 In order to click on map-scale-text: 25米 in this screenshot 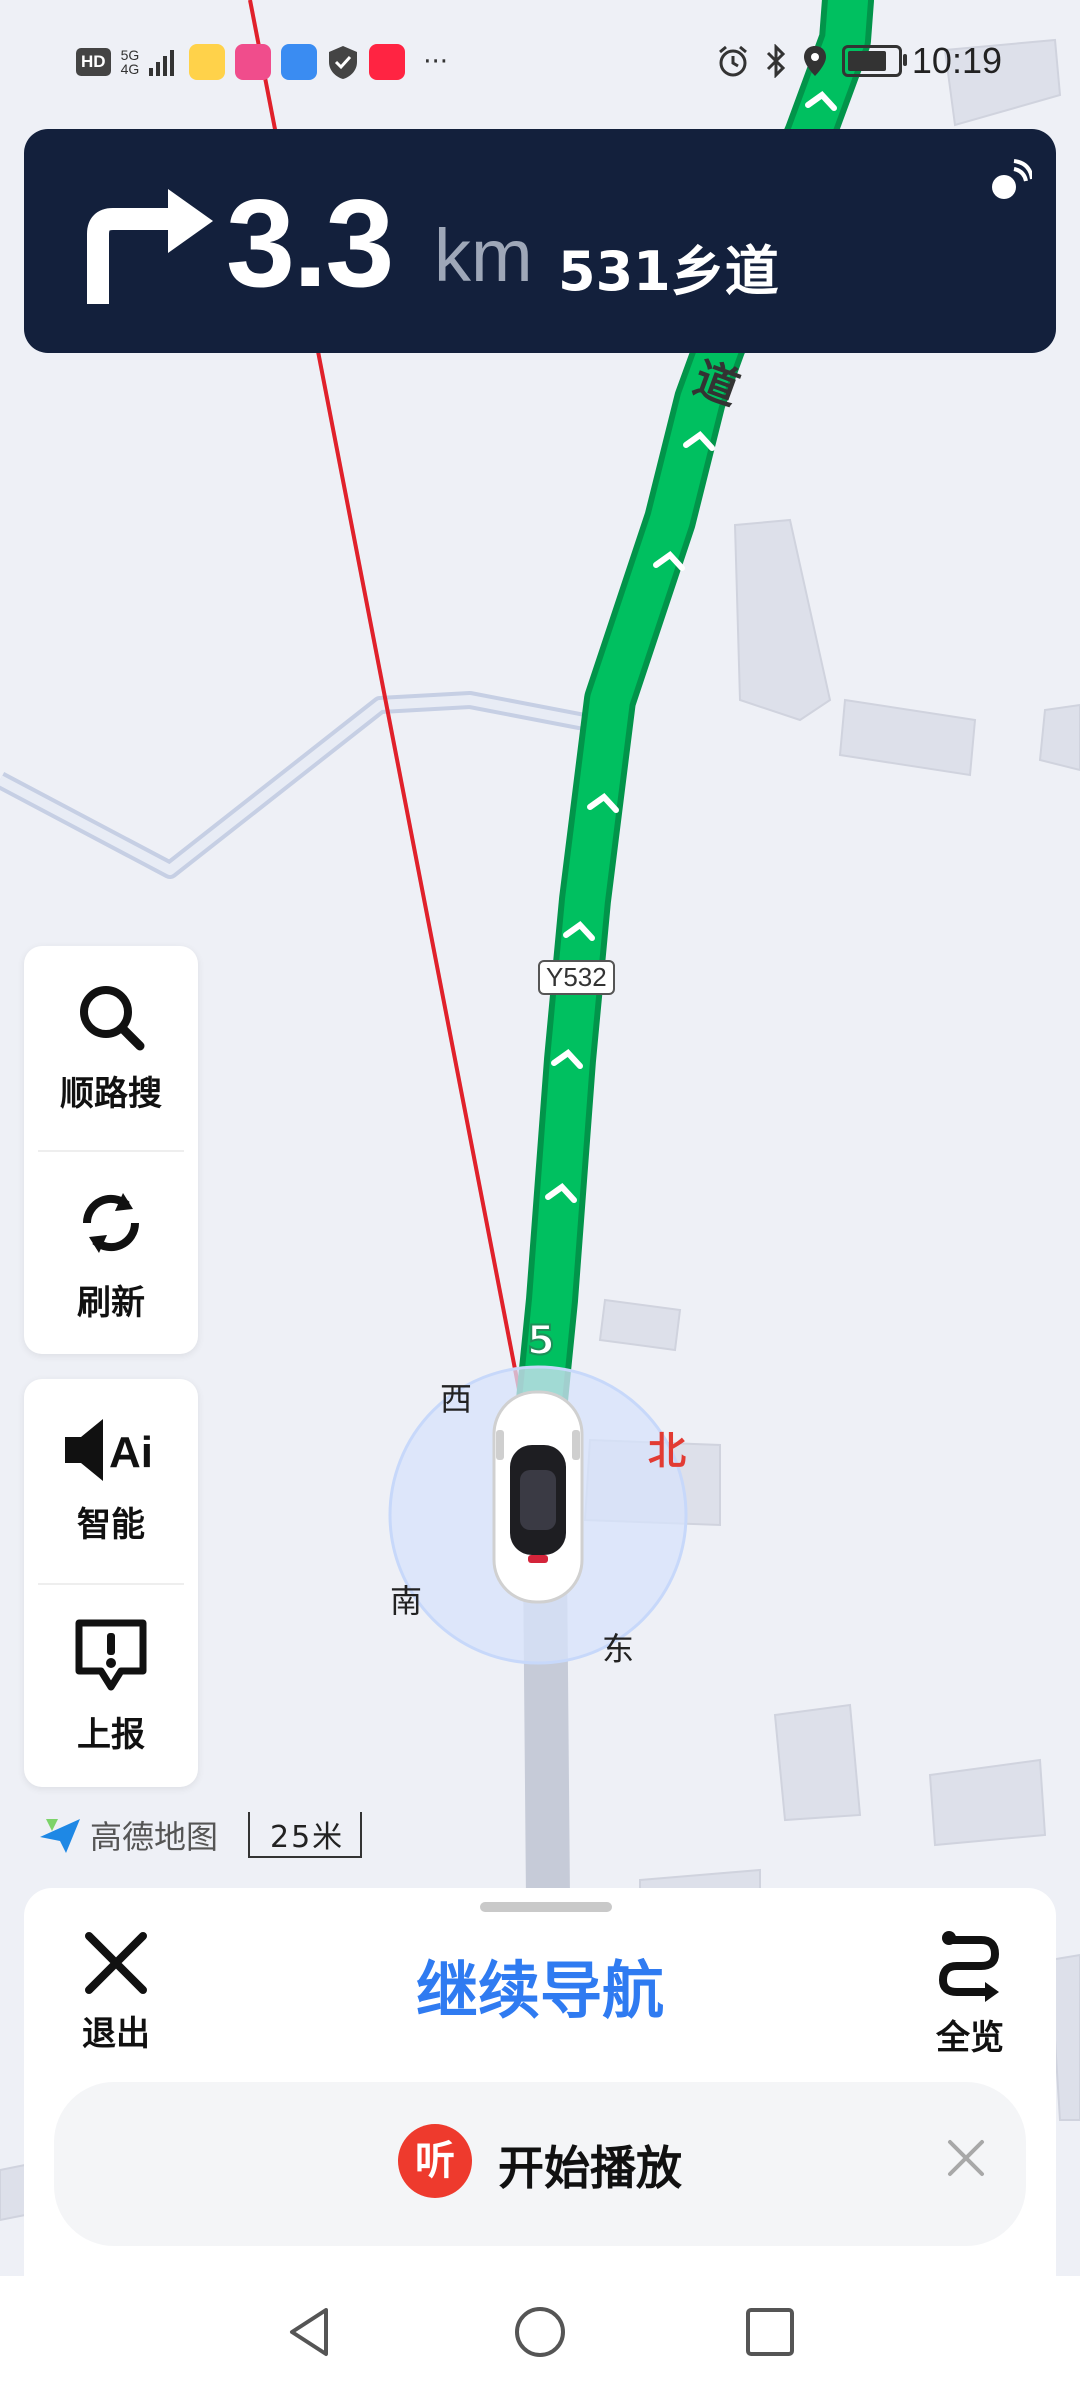, I will do `click(307, 1837)`.